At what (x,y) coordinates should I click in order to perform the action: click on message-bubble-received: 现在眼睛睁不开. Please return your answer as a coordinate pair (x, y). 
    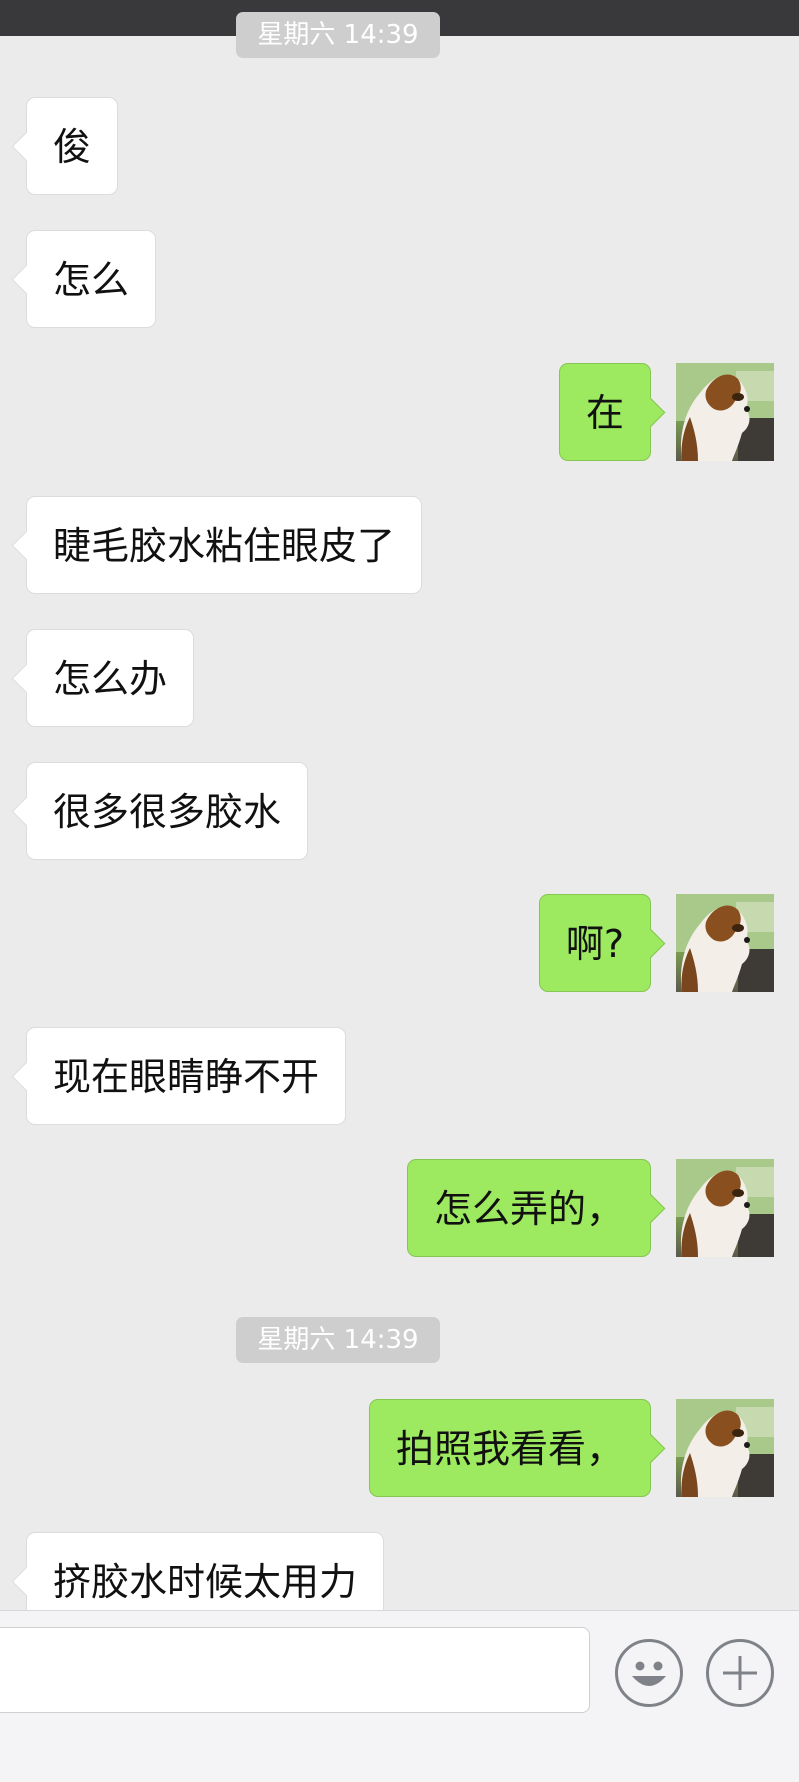
    Looking at the image, I should click on (186, 1076).